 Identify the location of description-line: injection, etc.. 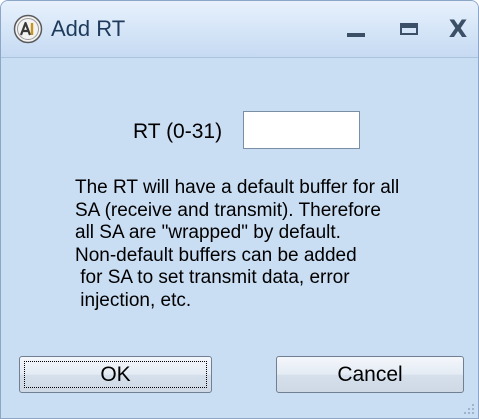
(133, 300).